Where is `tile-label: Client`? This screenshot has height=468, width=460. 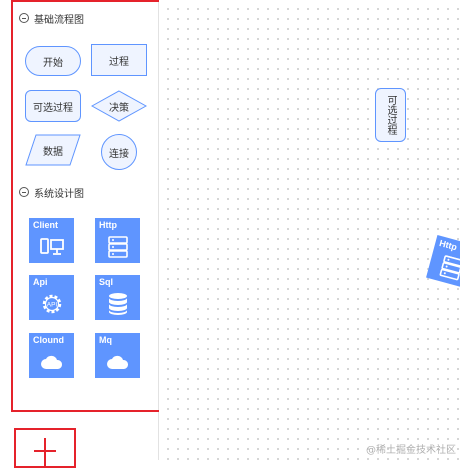 tile-label: Client is located at coordinates (46, 225).